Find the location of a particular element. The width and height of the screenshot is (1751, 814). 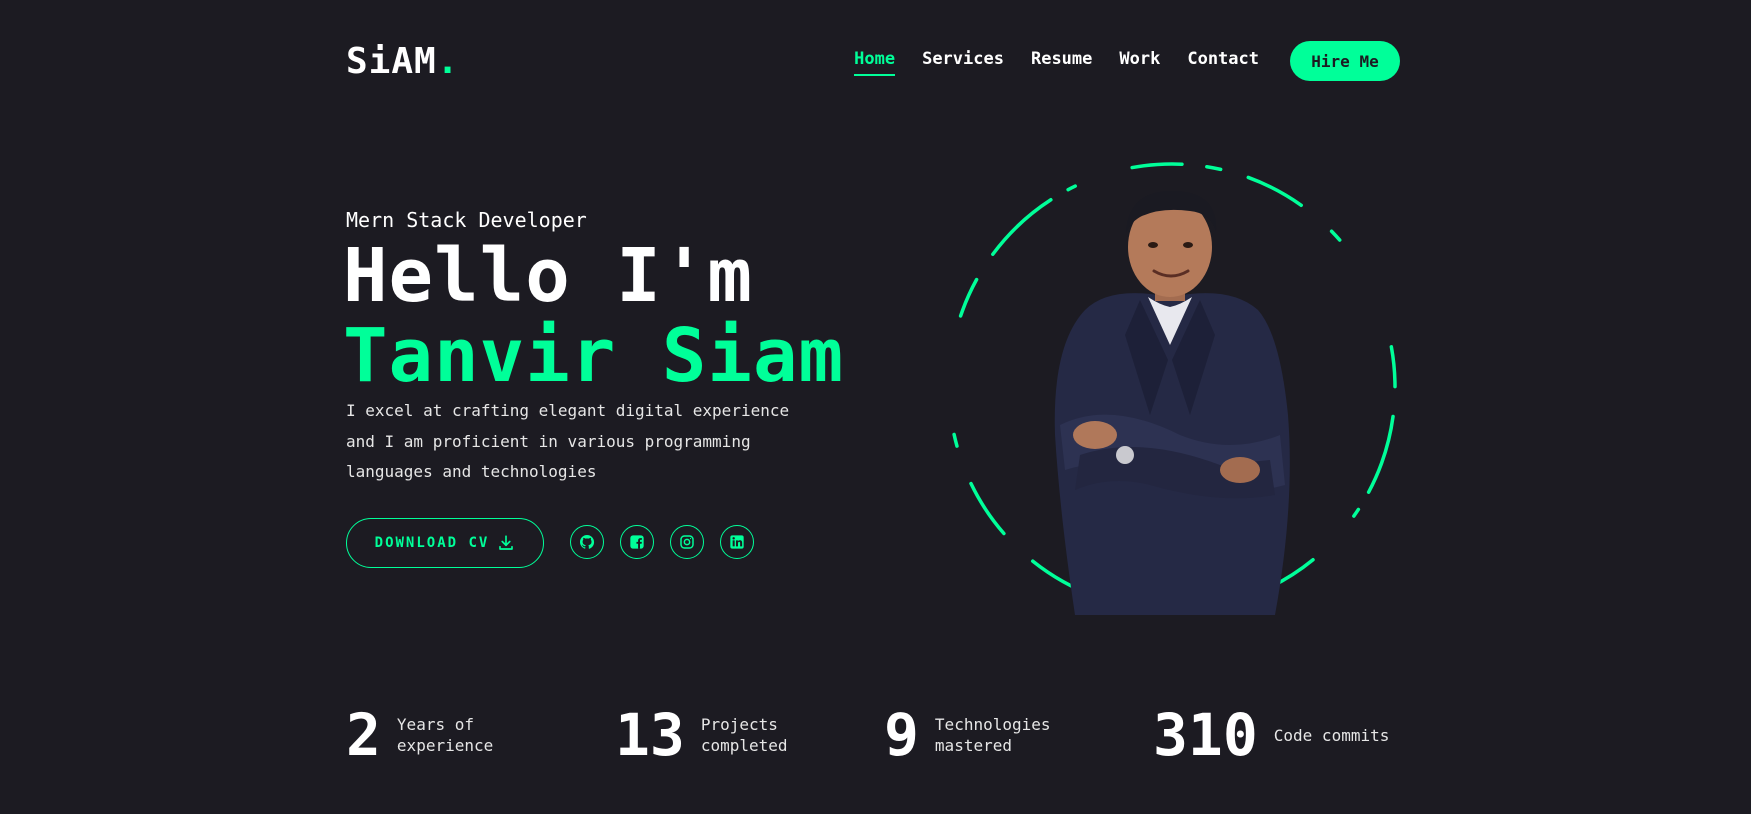

stat-item: 310 Code commits is located at coordinates (1273, 735).